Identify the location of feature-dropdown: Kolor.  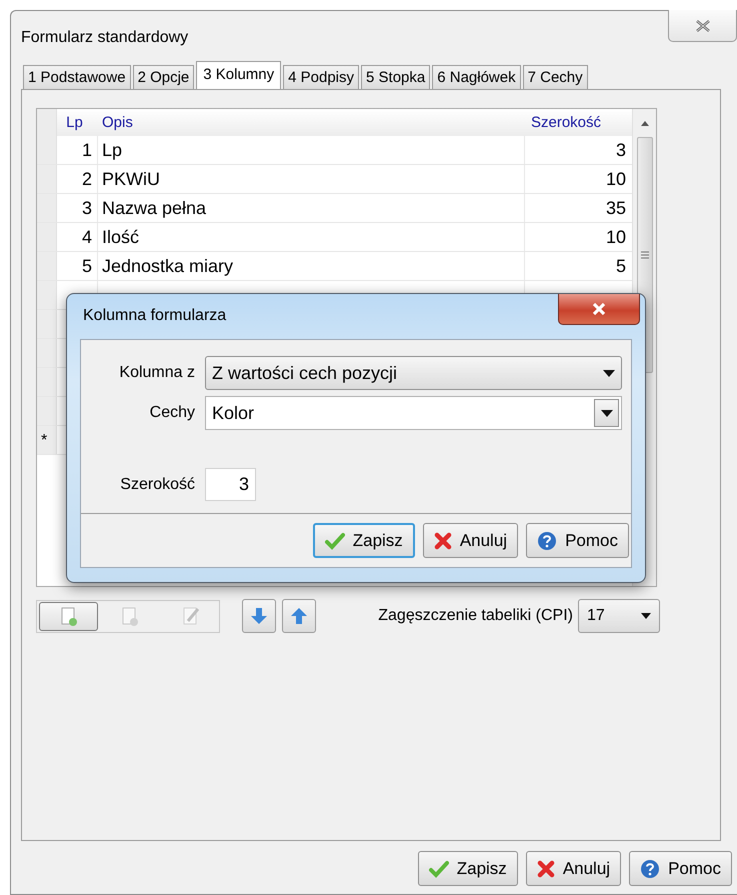
(413, 413).